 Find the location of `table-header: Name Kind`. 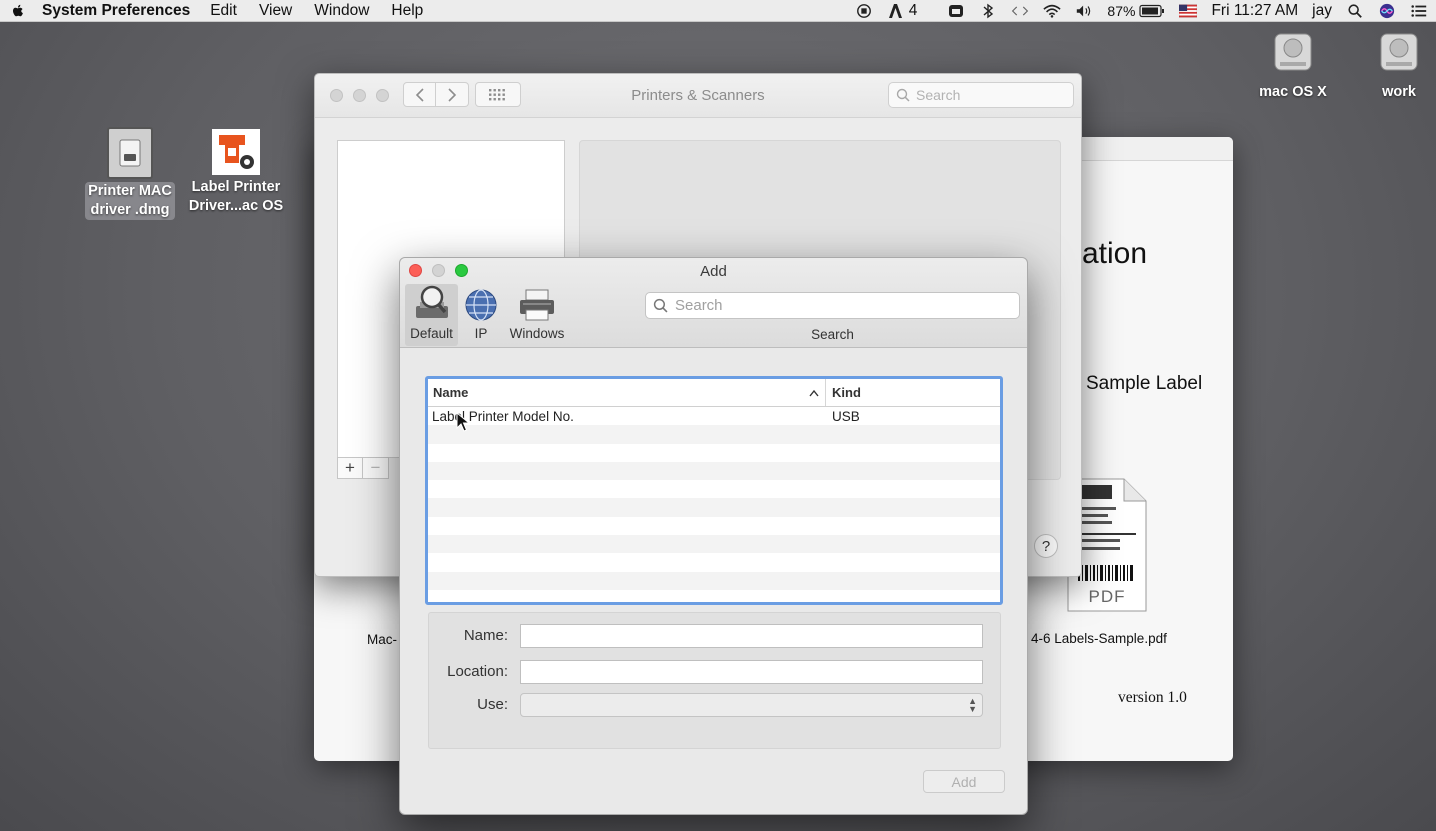

table-header: Name Kind is located at coordinates (714, 393).